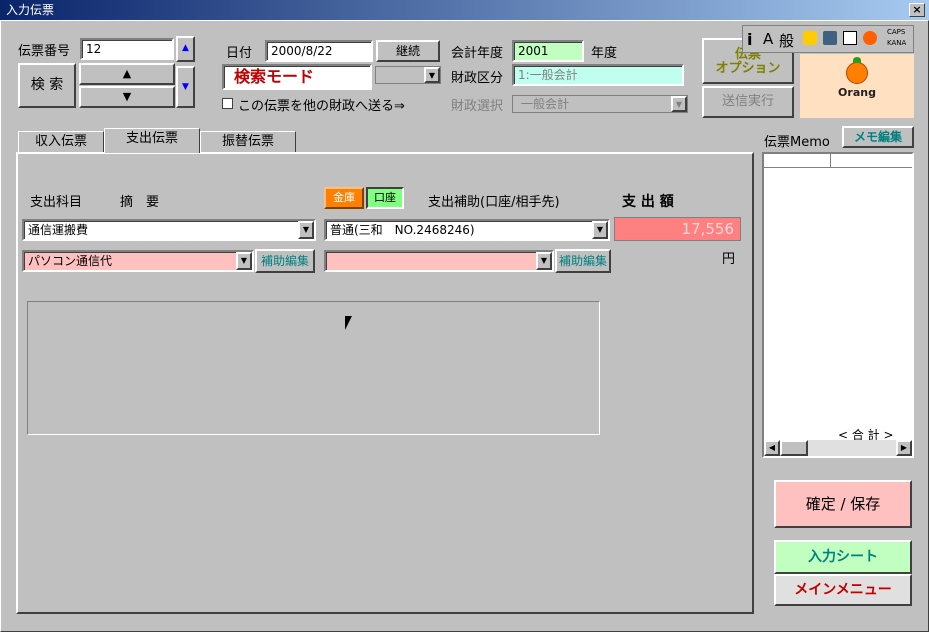  I want to click on tab-expense: 支出伝票, so click(152, 140).